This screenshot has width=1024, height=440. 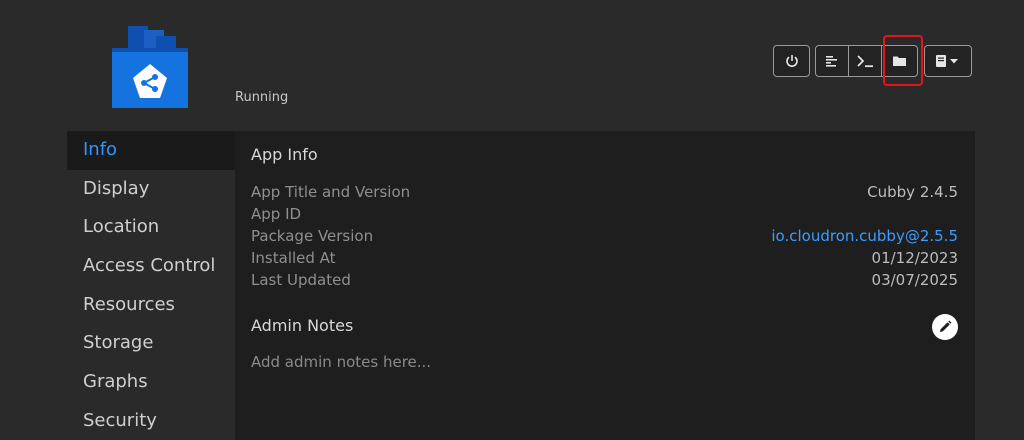 I want to click on edit-notes-button, so click(x=945, y=327).